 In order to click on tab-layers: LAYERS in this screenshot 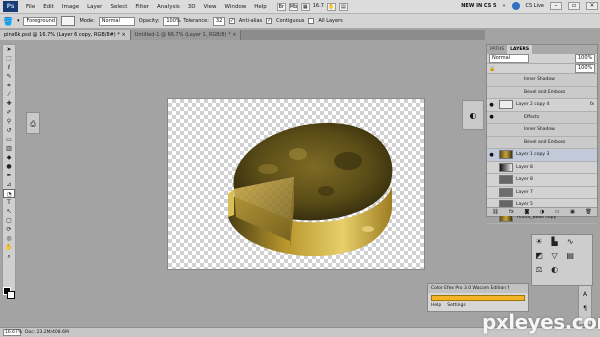, I will do `click(520, 49)`.